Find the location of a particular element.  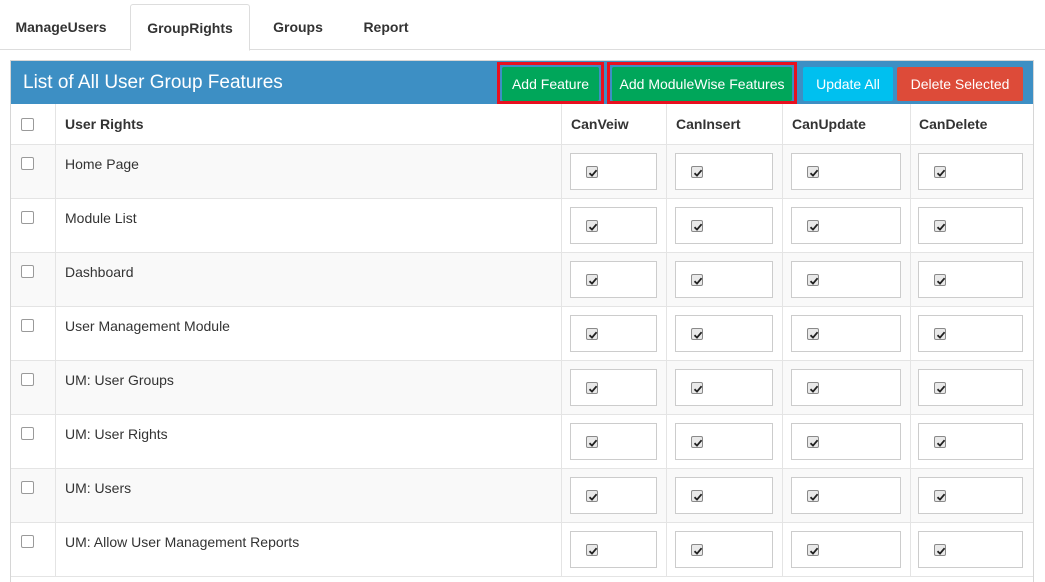

panel-title: List of All User Group Features is located at coordinates (153, 82).